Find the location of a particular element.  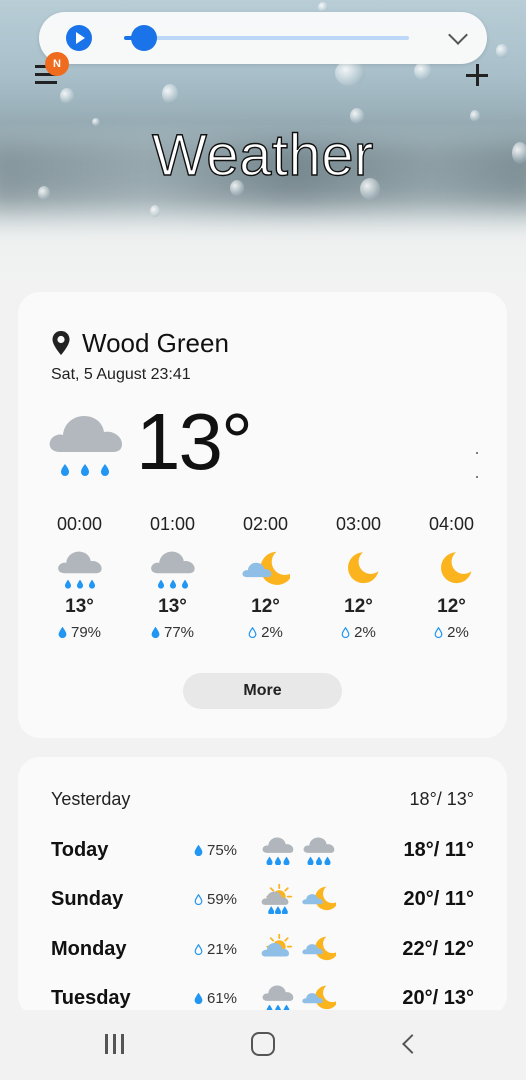

day-name: Yesterday is located at coordinates (91, 799).